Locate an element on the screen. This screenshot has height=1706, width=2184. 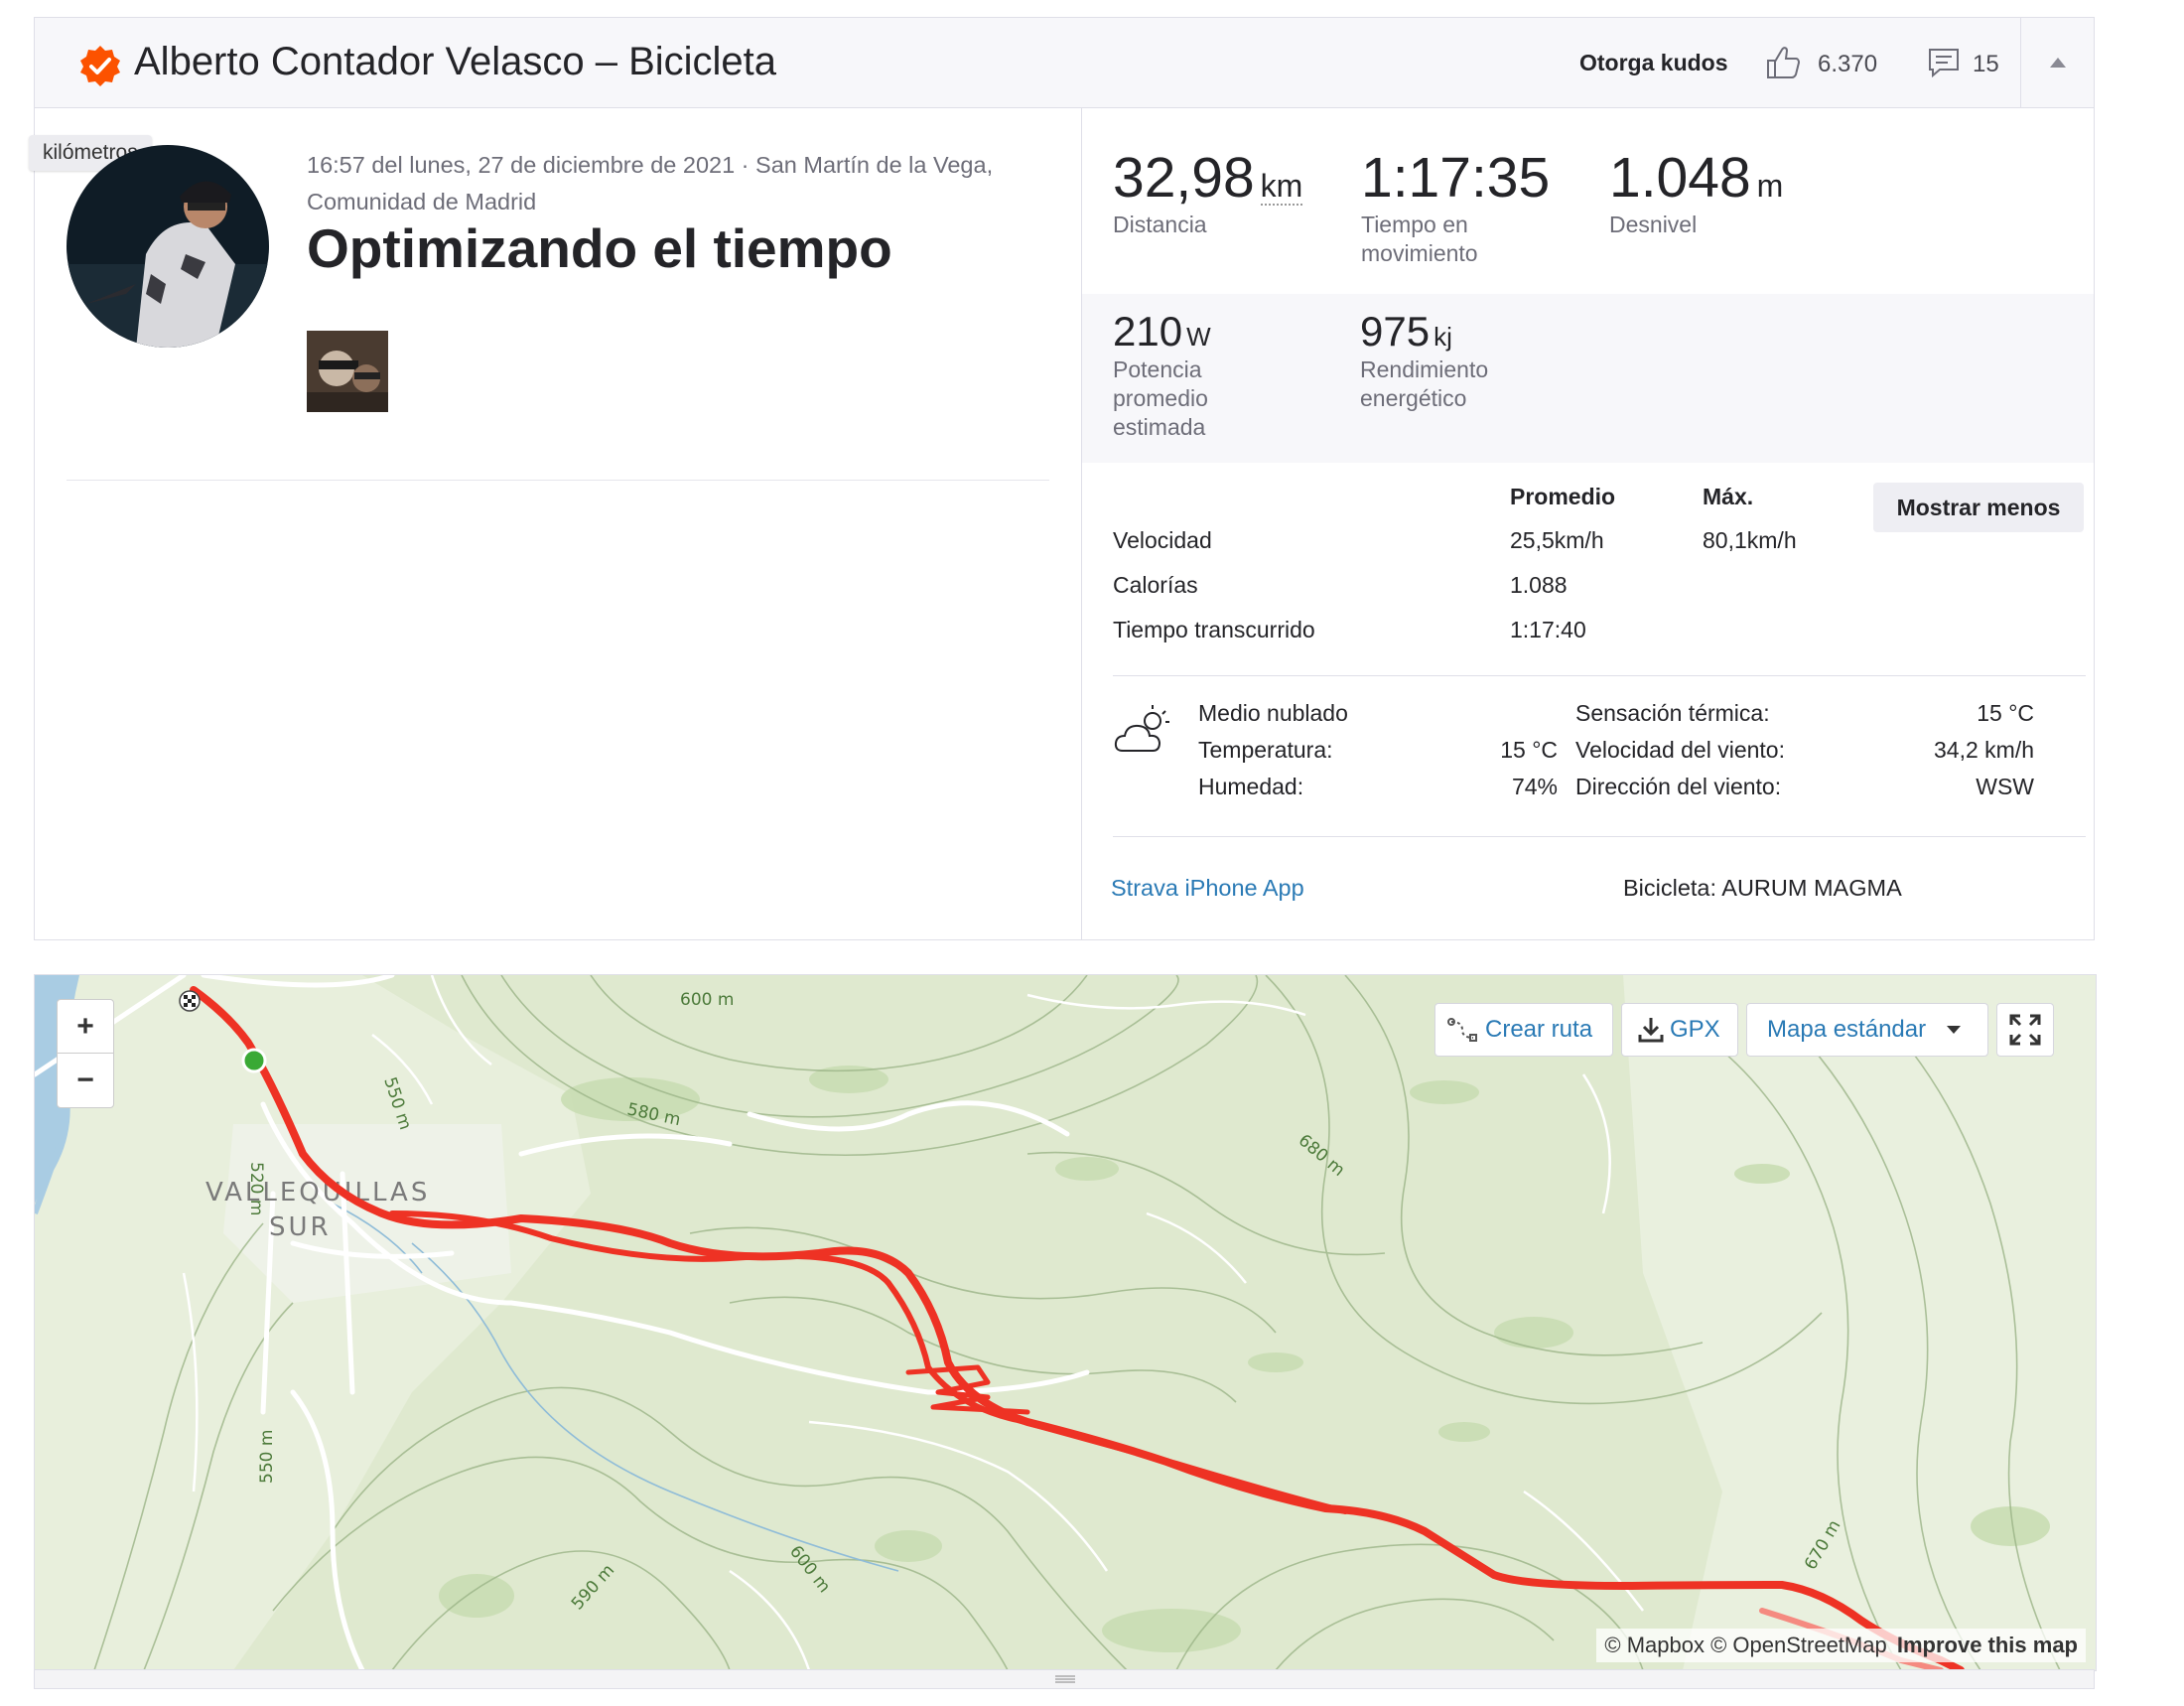
collapse-button is located at coordinates (2057, 62).